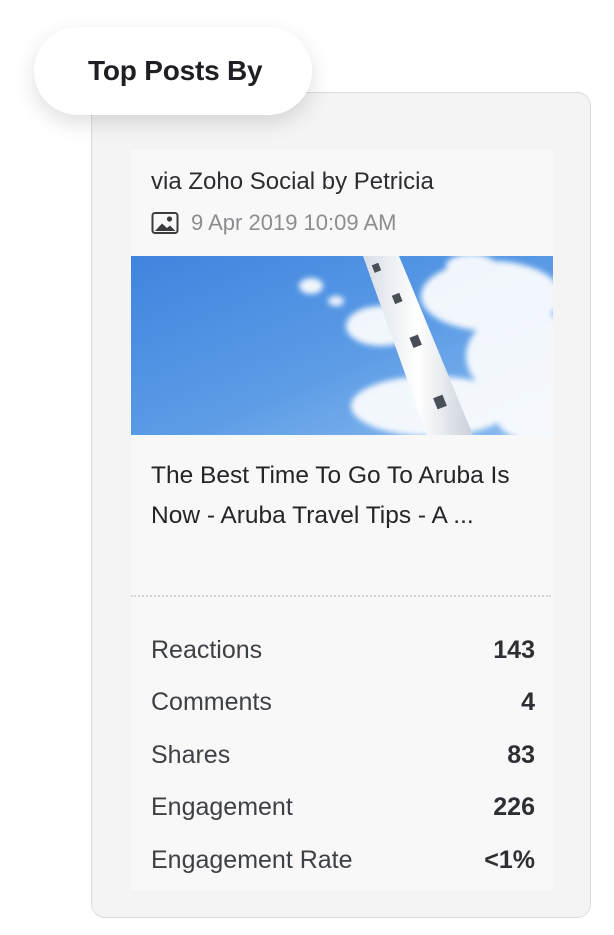  What do you see at coordinates (222, 807) in the screenshot?
I see `stat-label: Engagement` at bounding box center [222, 807].